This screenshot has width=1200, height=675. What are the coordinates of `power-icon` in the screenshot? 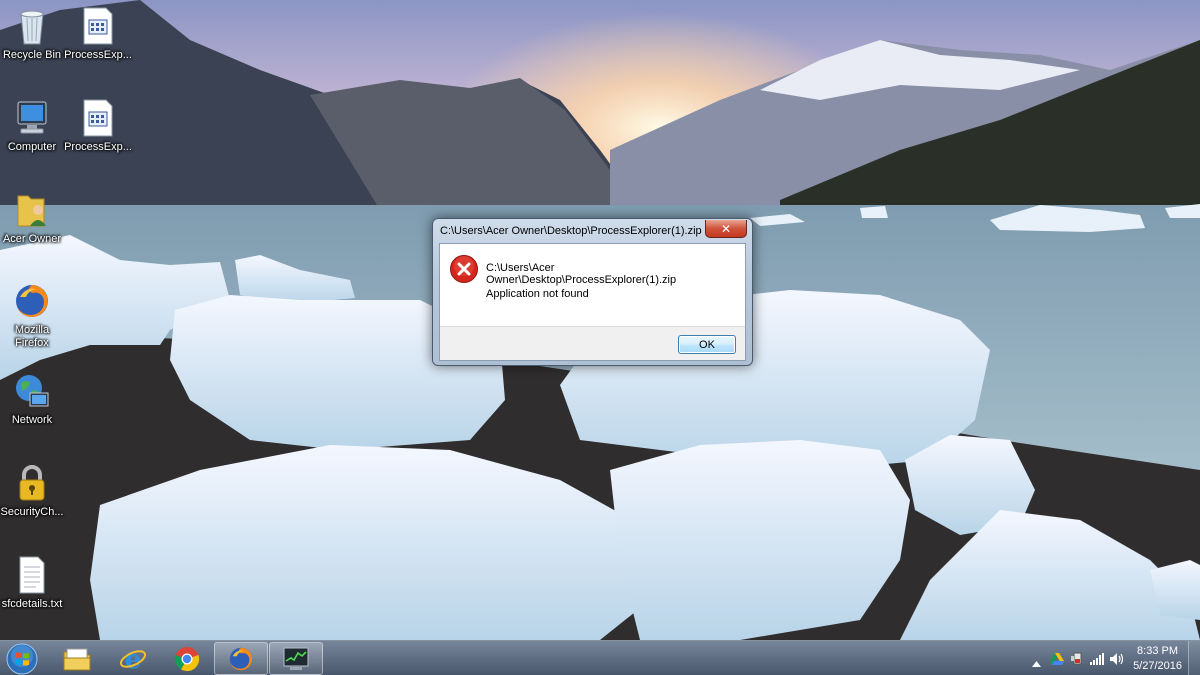 It's located at (1077, 661).